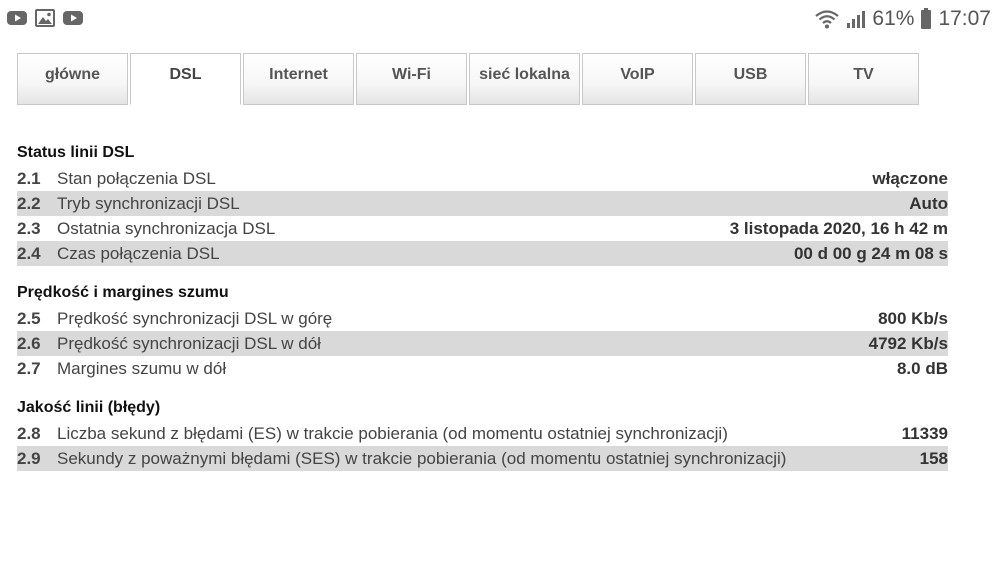 The height and width of the screenshot is (562, 999). What do you see at coordinates (482, 203) in the screenshot?
I see `info-row-2-2: 2.2 Tryb synchronizacji DSL Auto` at bounding box center [482, 203].